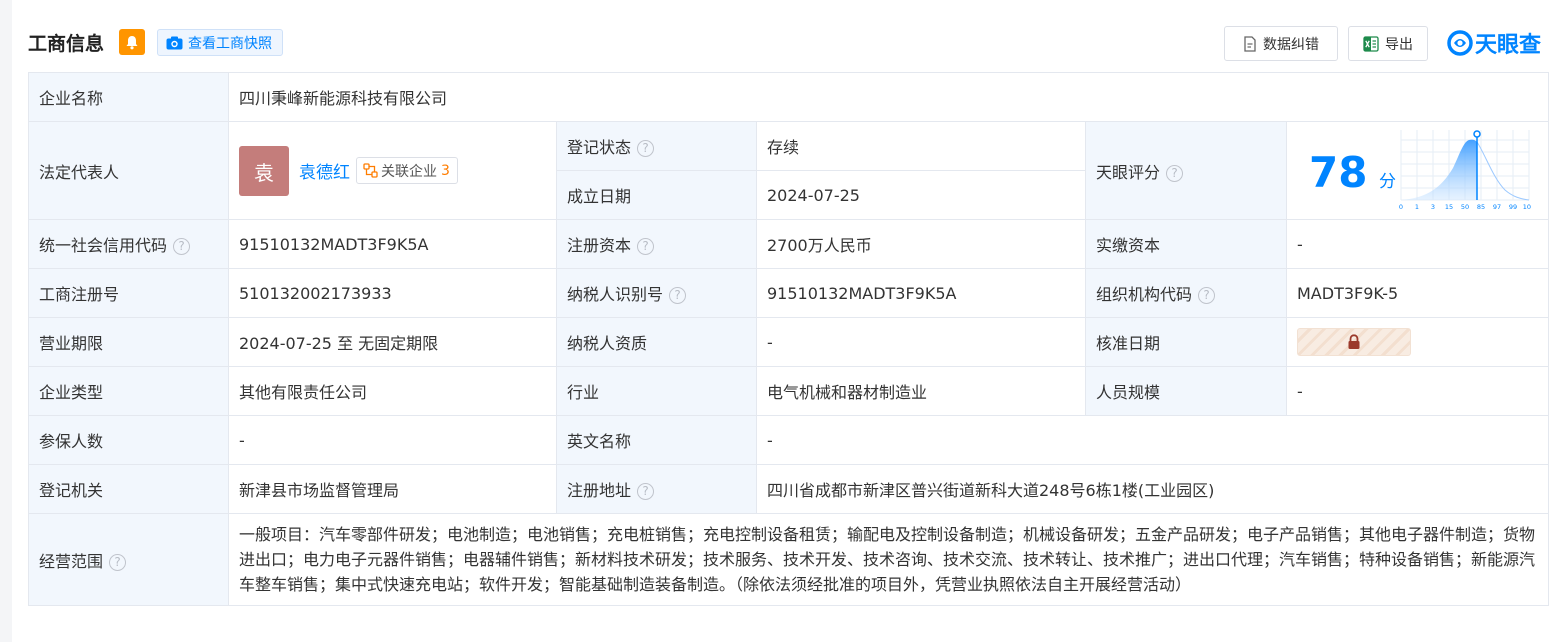  I want to click on authority-value: 新津县市场监督管理局, so click(392, 489).